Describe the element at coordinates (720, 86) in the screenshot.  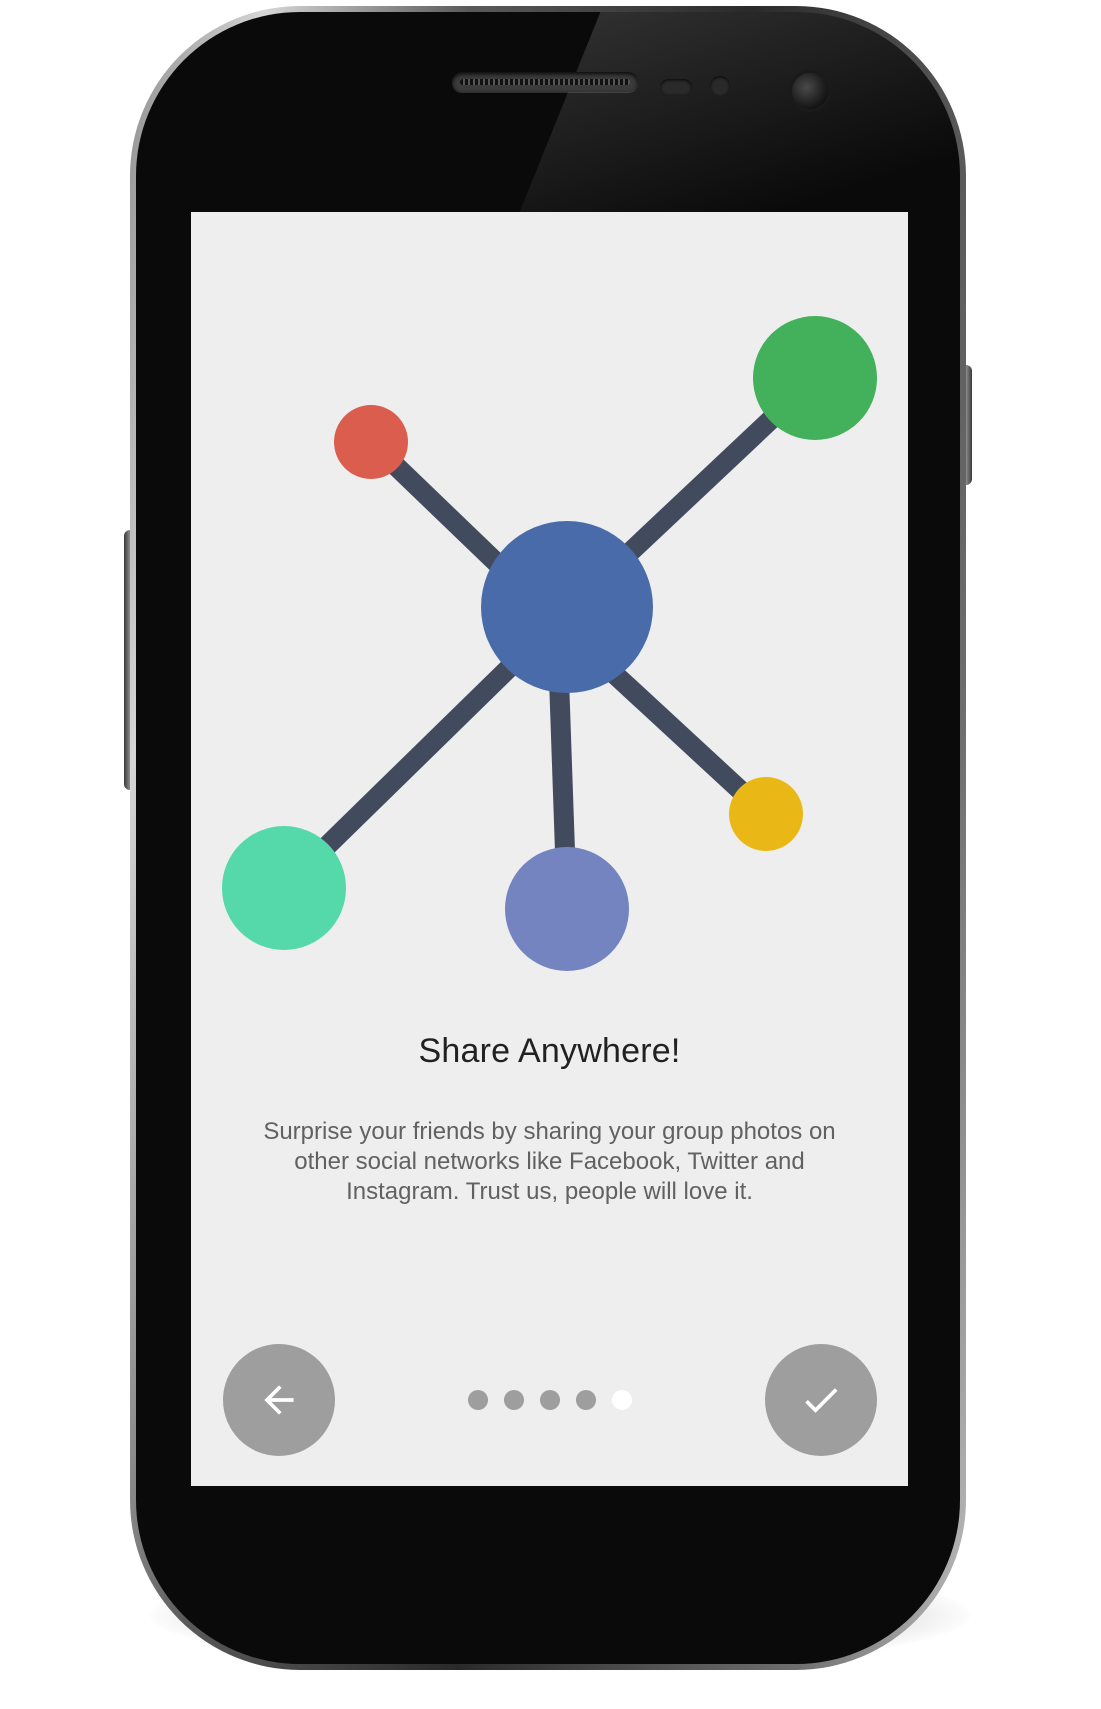
I see `light-sensor` at that location.